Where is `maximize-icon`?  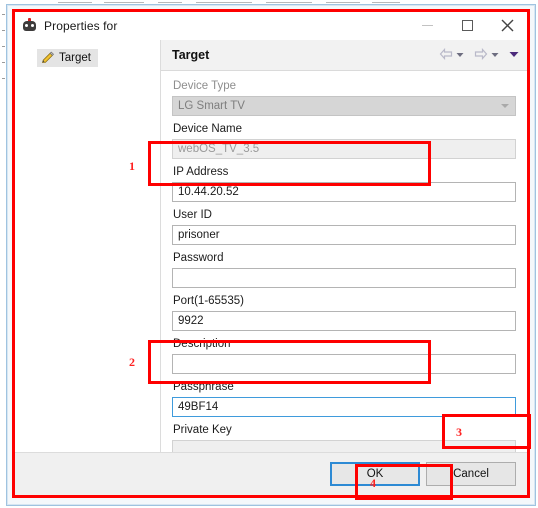
maximize-icon is located at coordinates (467, 25).